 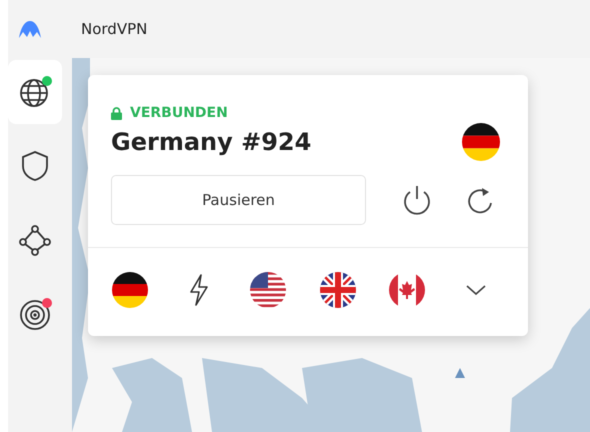 What do you see at coordinates (475, 290) in the screenshot?
I see `chevron-down-icon` at bounding box center [475, 290].